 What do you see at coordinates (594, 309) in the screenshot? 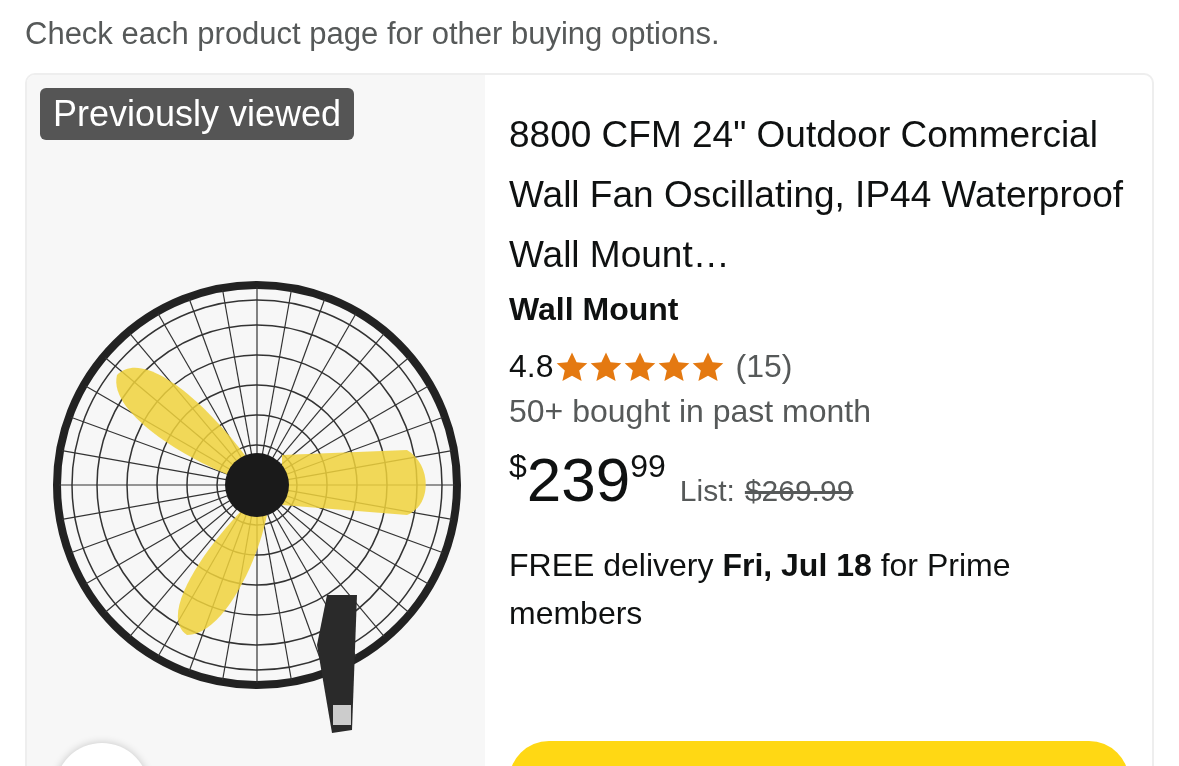
I see `variant-label: Wall Mount` at bounding box center [594, 309].